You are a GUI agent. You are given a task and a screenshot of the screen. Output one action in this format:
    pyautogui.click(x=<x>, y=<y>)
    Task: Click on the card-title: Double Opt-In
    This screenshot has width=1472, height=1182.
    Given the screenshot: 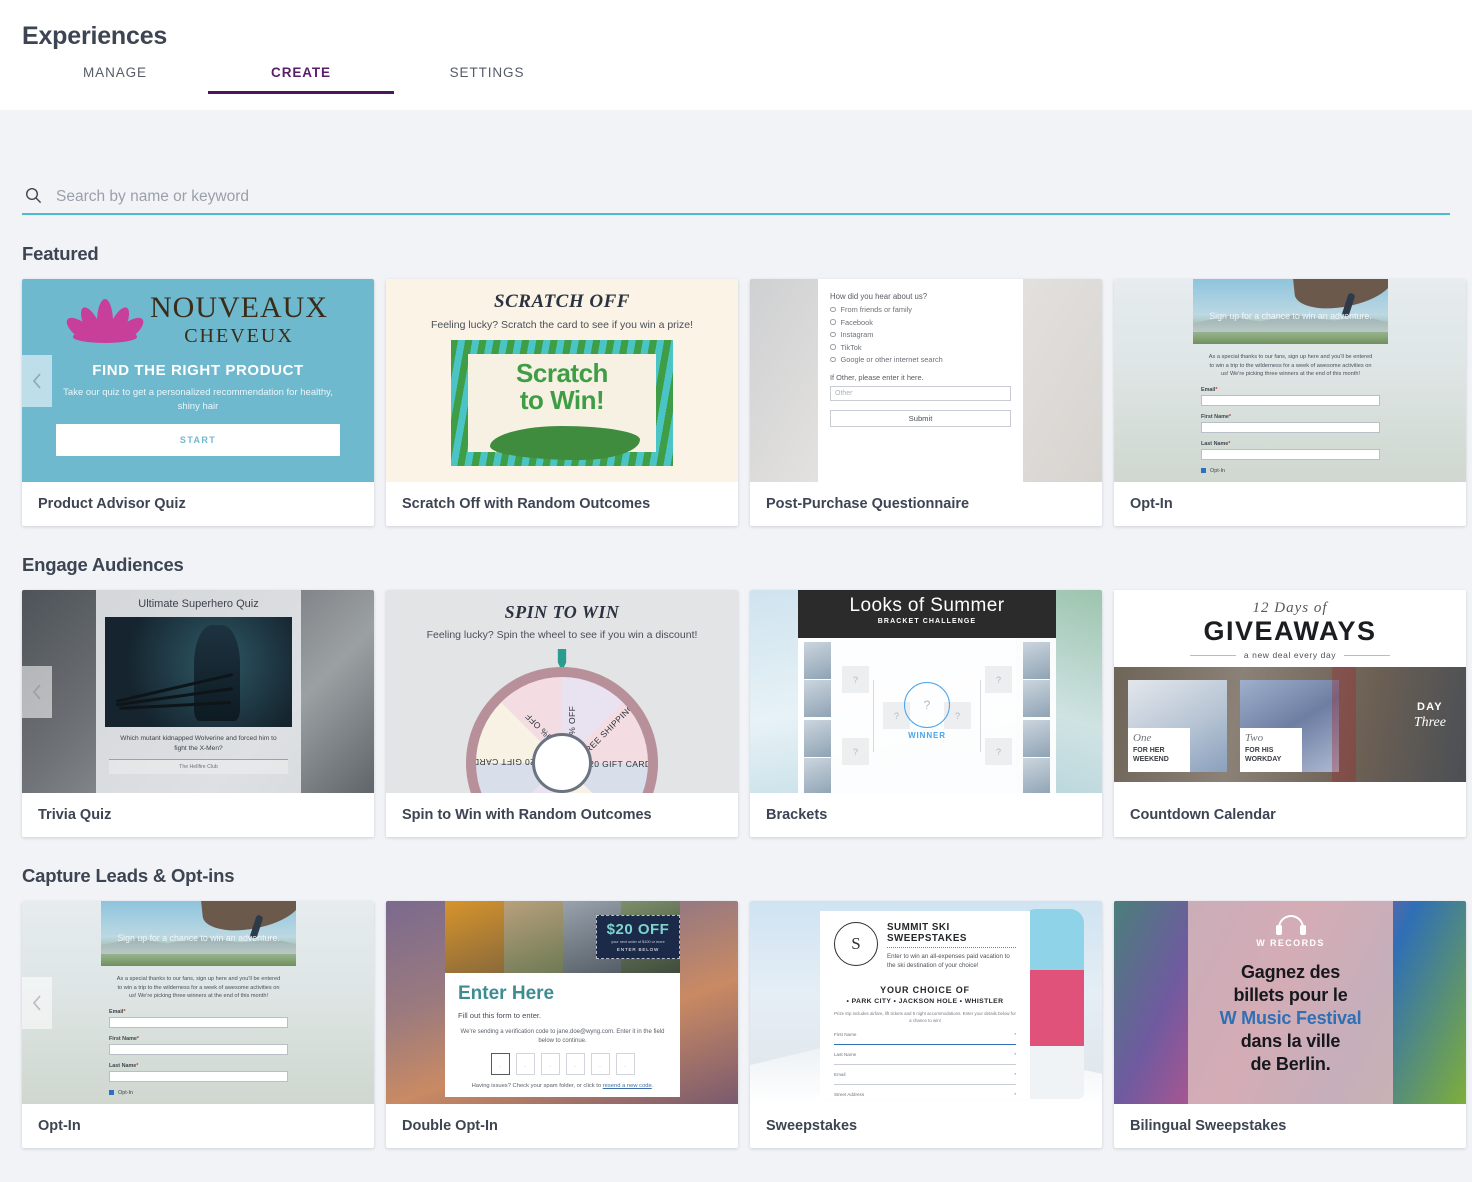 What is the action you would take?
    pyautogui.click(x=450, y=1126)
    